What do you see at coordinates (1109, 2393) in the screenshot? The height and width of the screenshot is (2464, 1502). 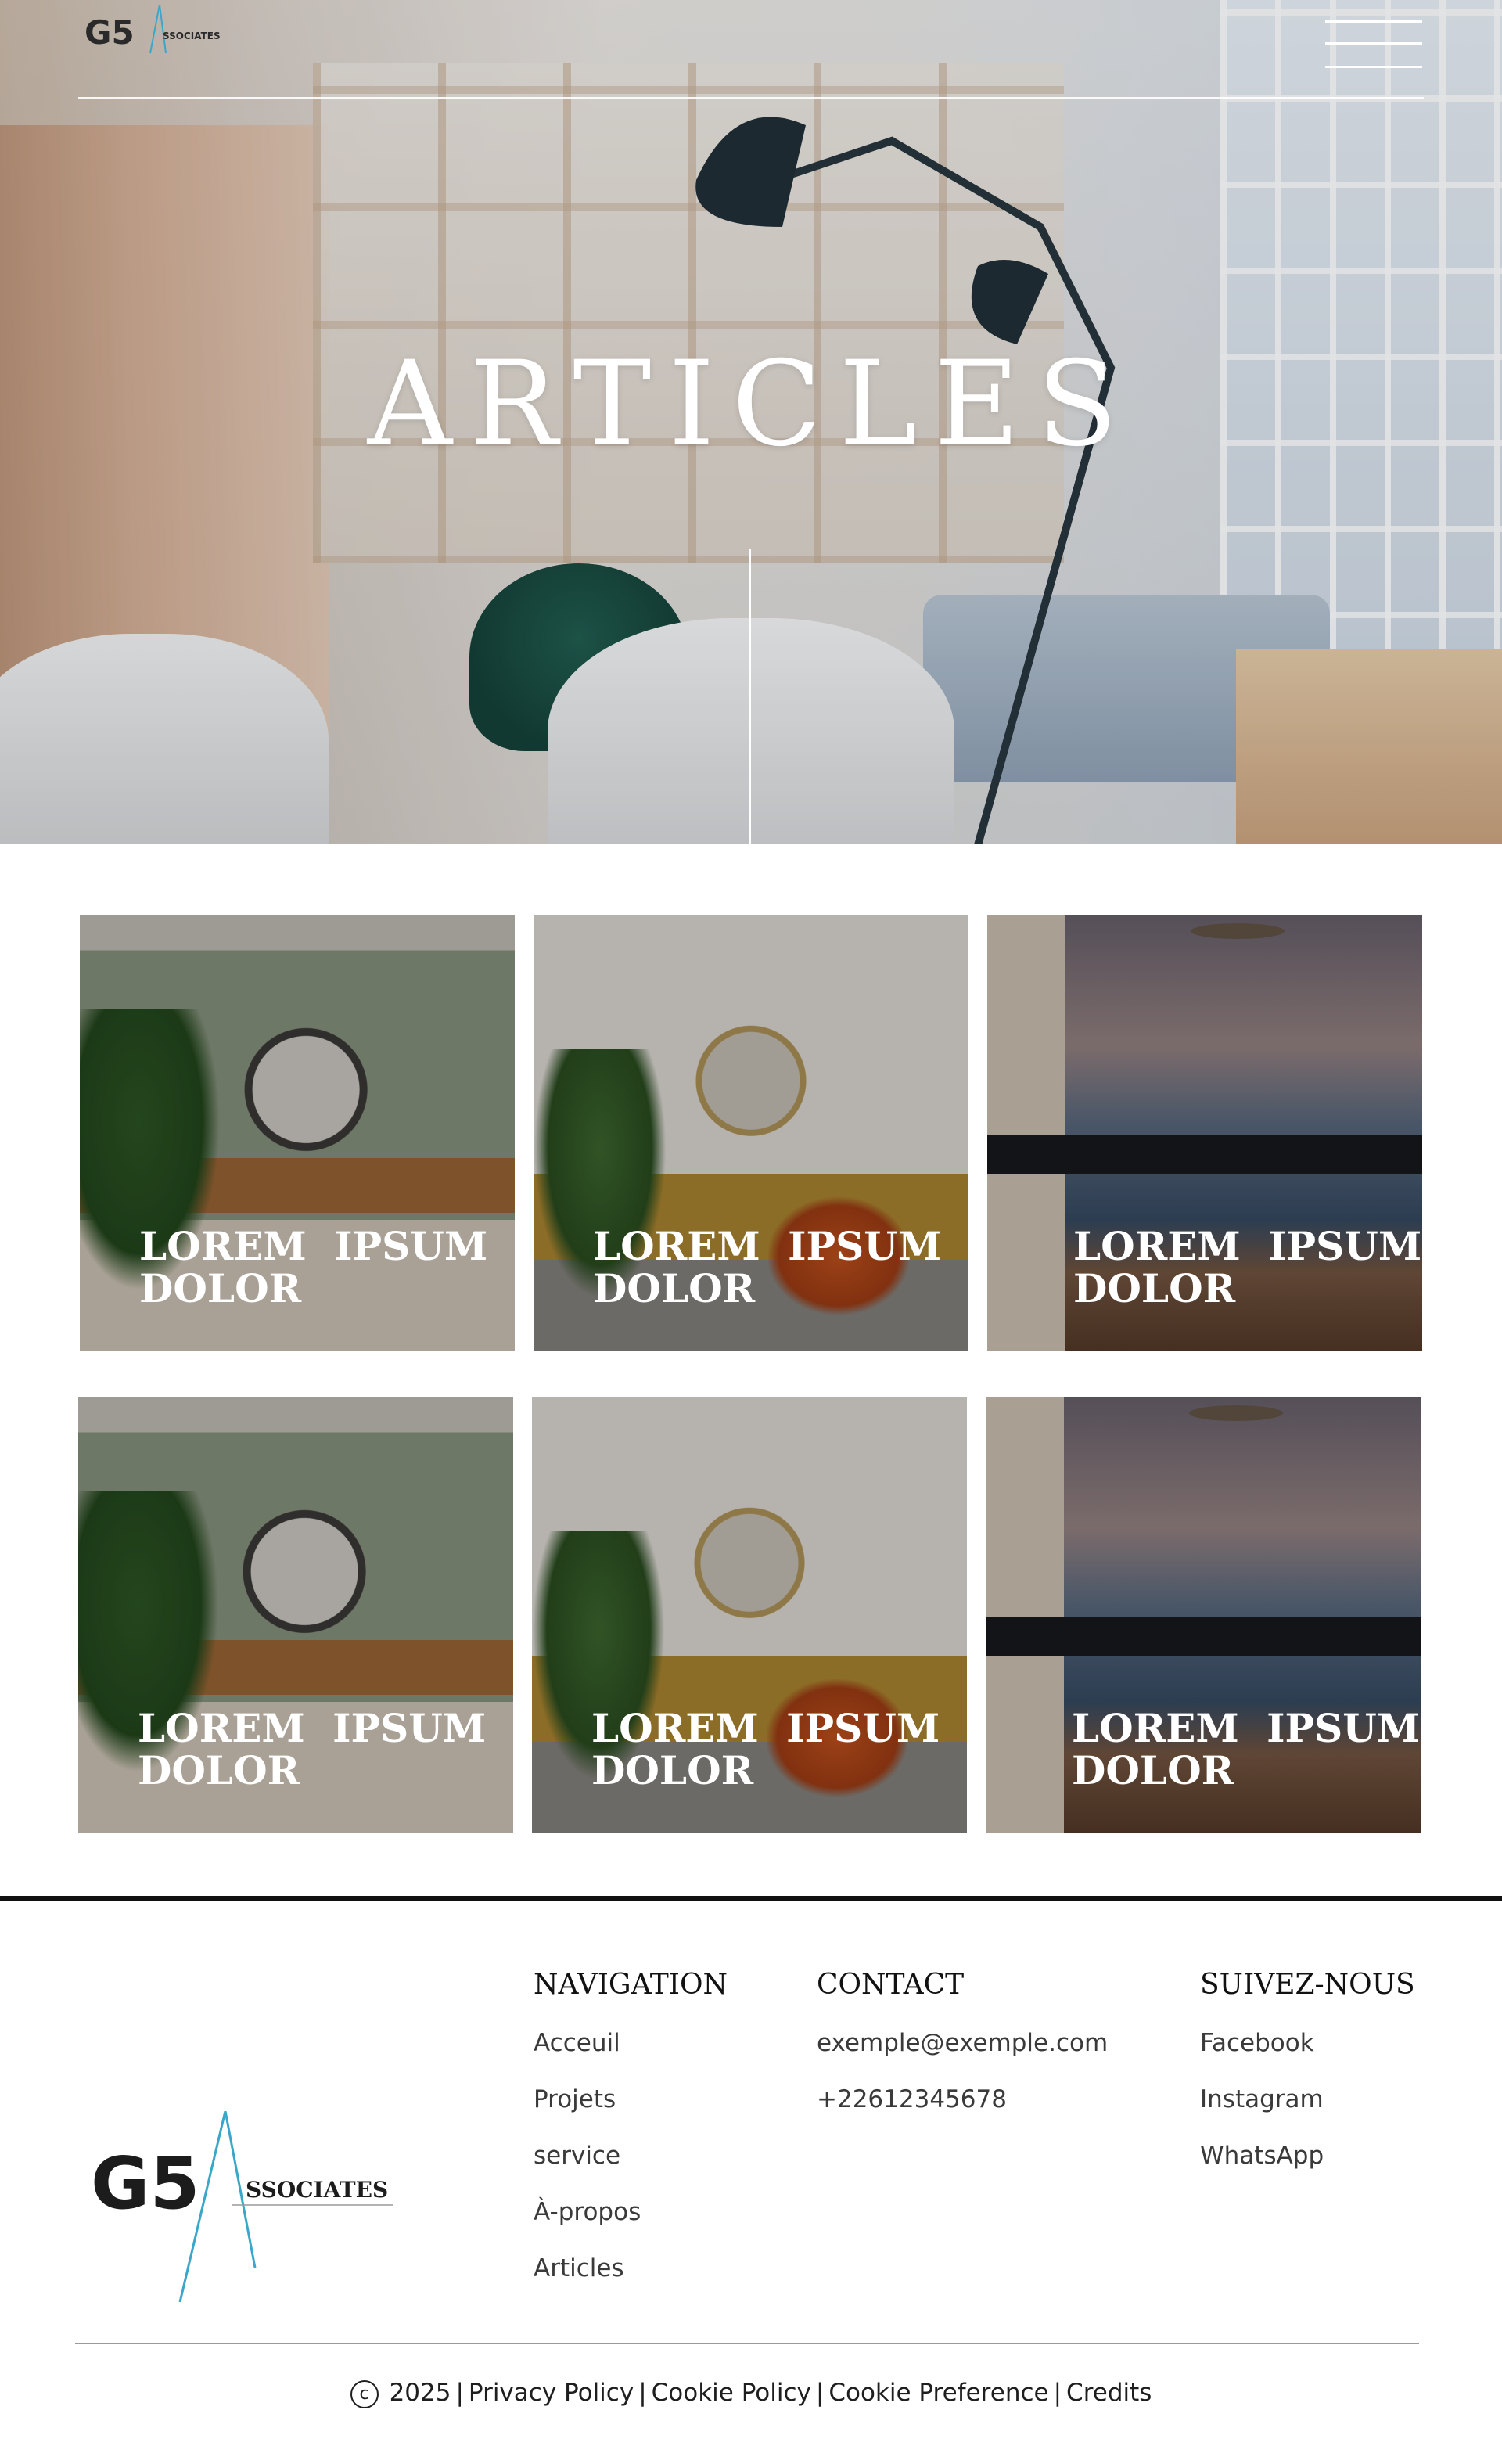 I see `credits-link: Credits` at bounding box center [1109, 2393].